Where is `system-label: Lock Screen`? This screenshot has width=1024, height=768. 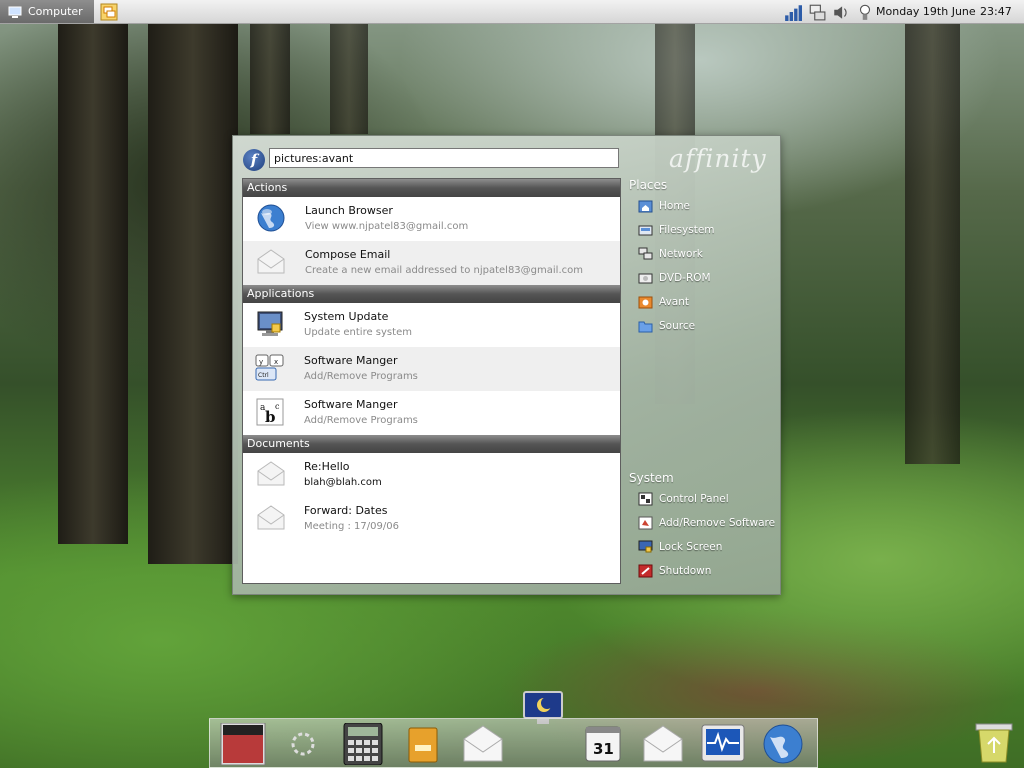
system-label: Lock Screen is located at coordinates (691, 547).